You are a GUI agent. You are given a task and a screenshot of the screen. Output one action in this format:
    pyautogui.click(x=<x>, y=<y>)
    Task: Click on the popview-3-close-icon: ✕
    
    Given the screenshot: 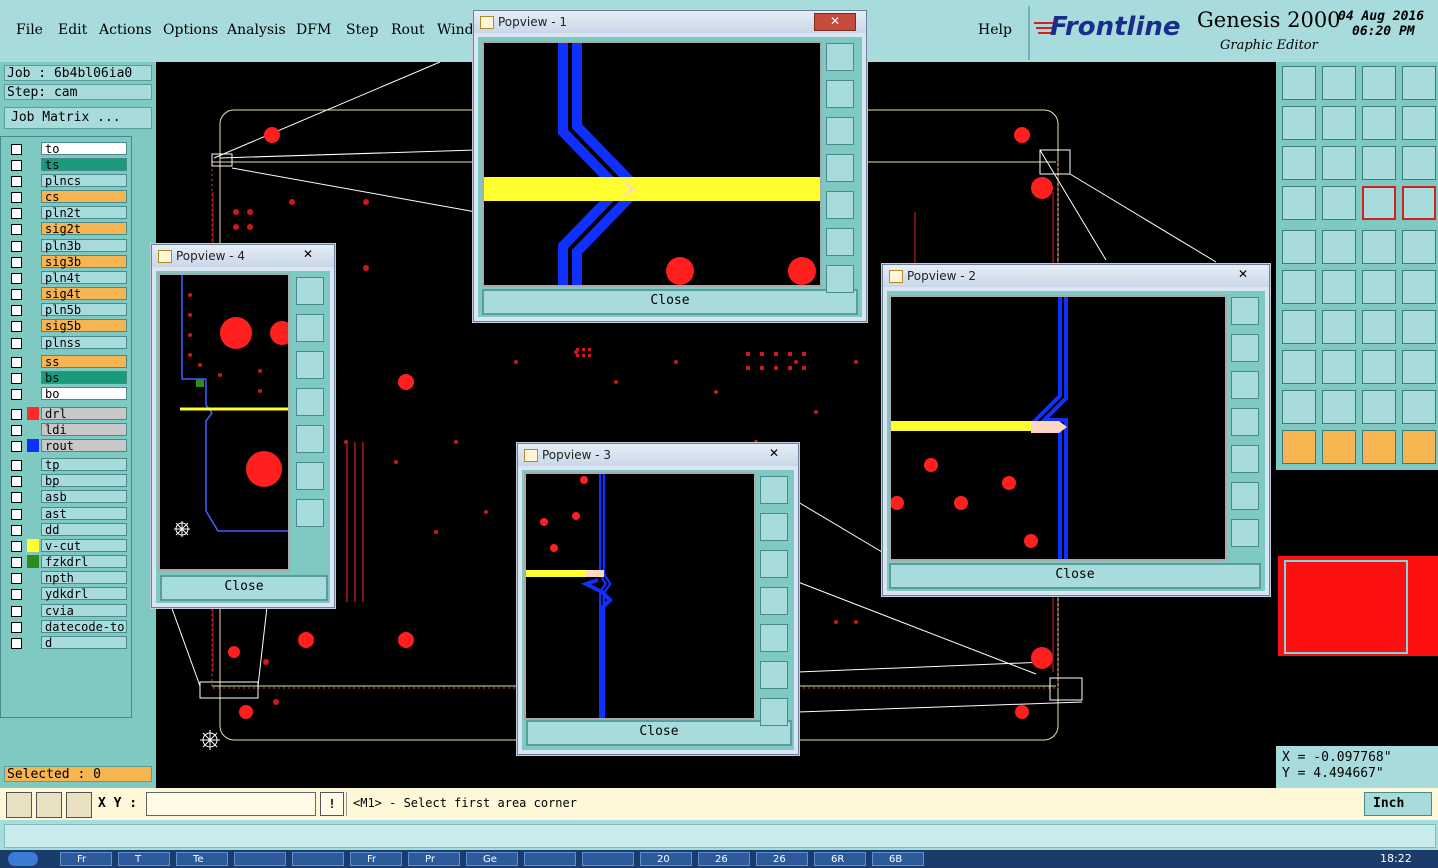 What is the action you would take?
    pyautogui.click(x=774, y=454)
    